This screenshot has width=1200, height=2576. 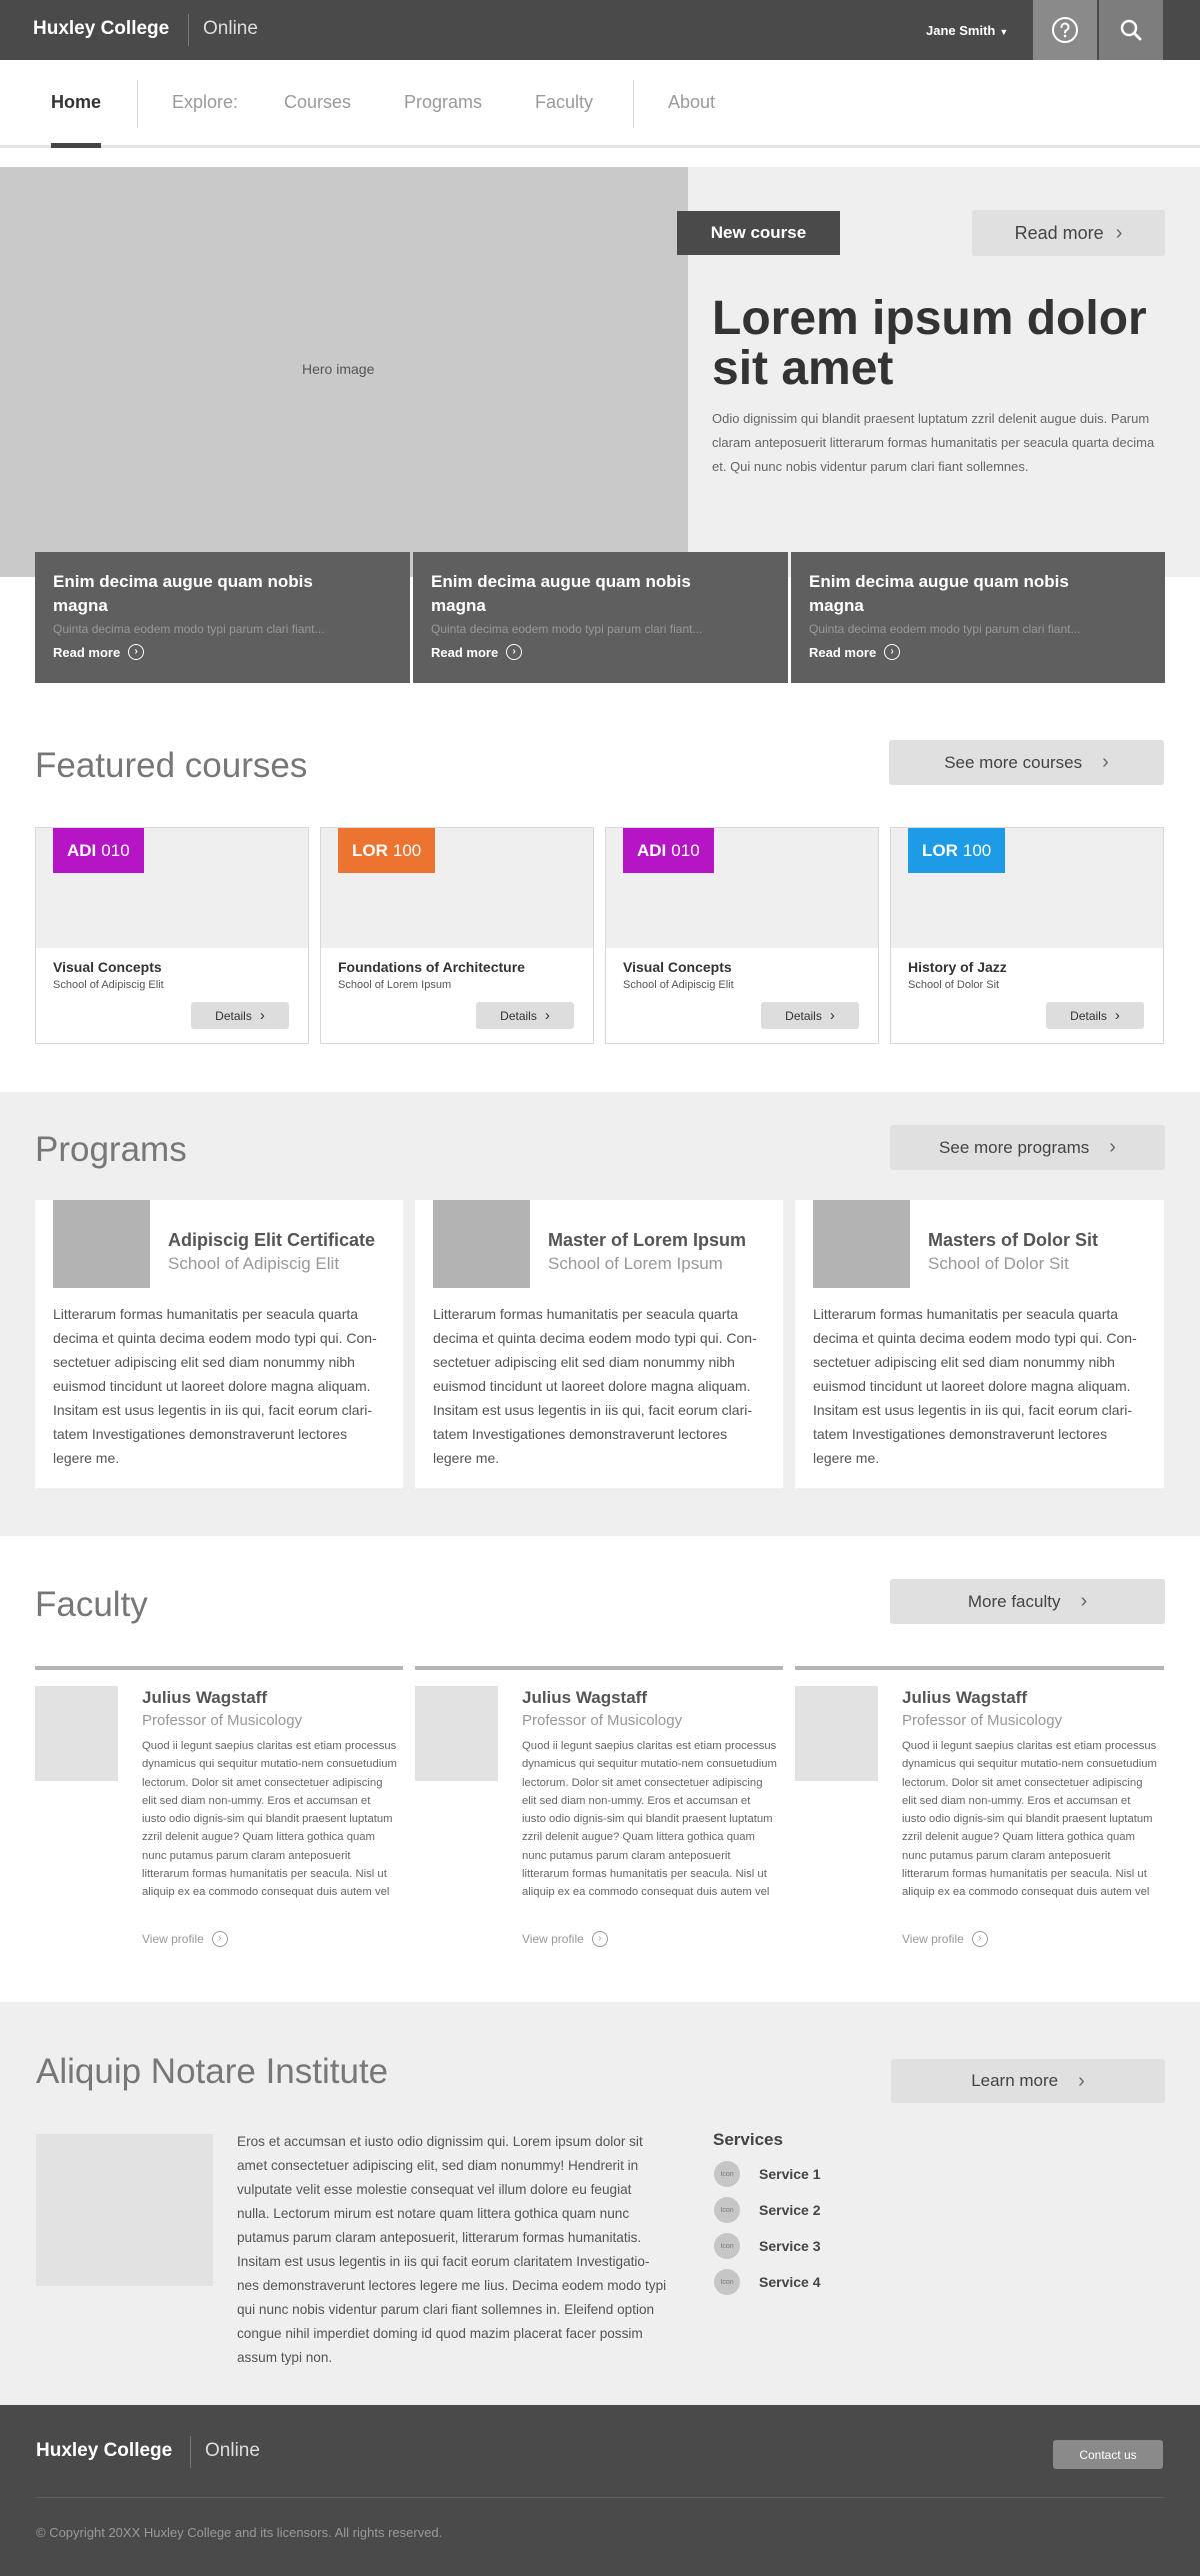 What do you see at coordinates (76, 103) in the screenshot?
I see `nav-home: Home` at bounding box center [76, 103].